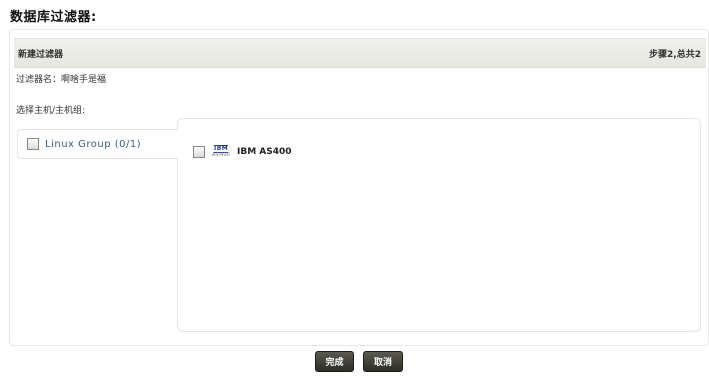 The height and width of the screenshot is (381, 709). Describe the element at coordinates (84, 80) in the screenshot. I see `filter-name-value: 啊啥手是福` at that location.